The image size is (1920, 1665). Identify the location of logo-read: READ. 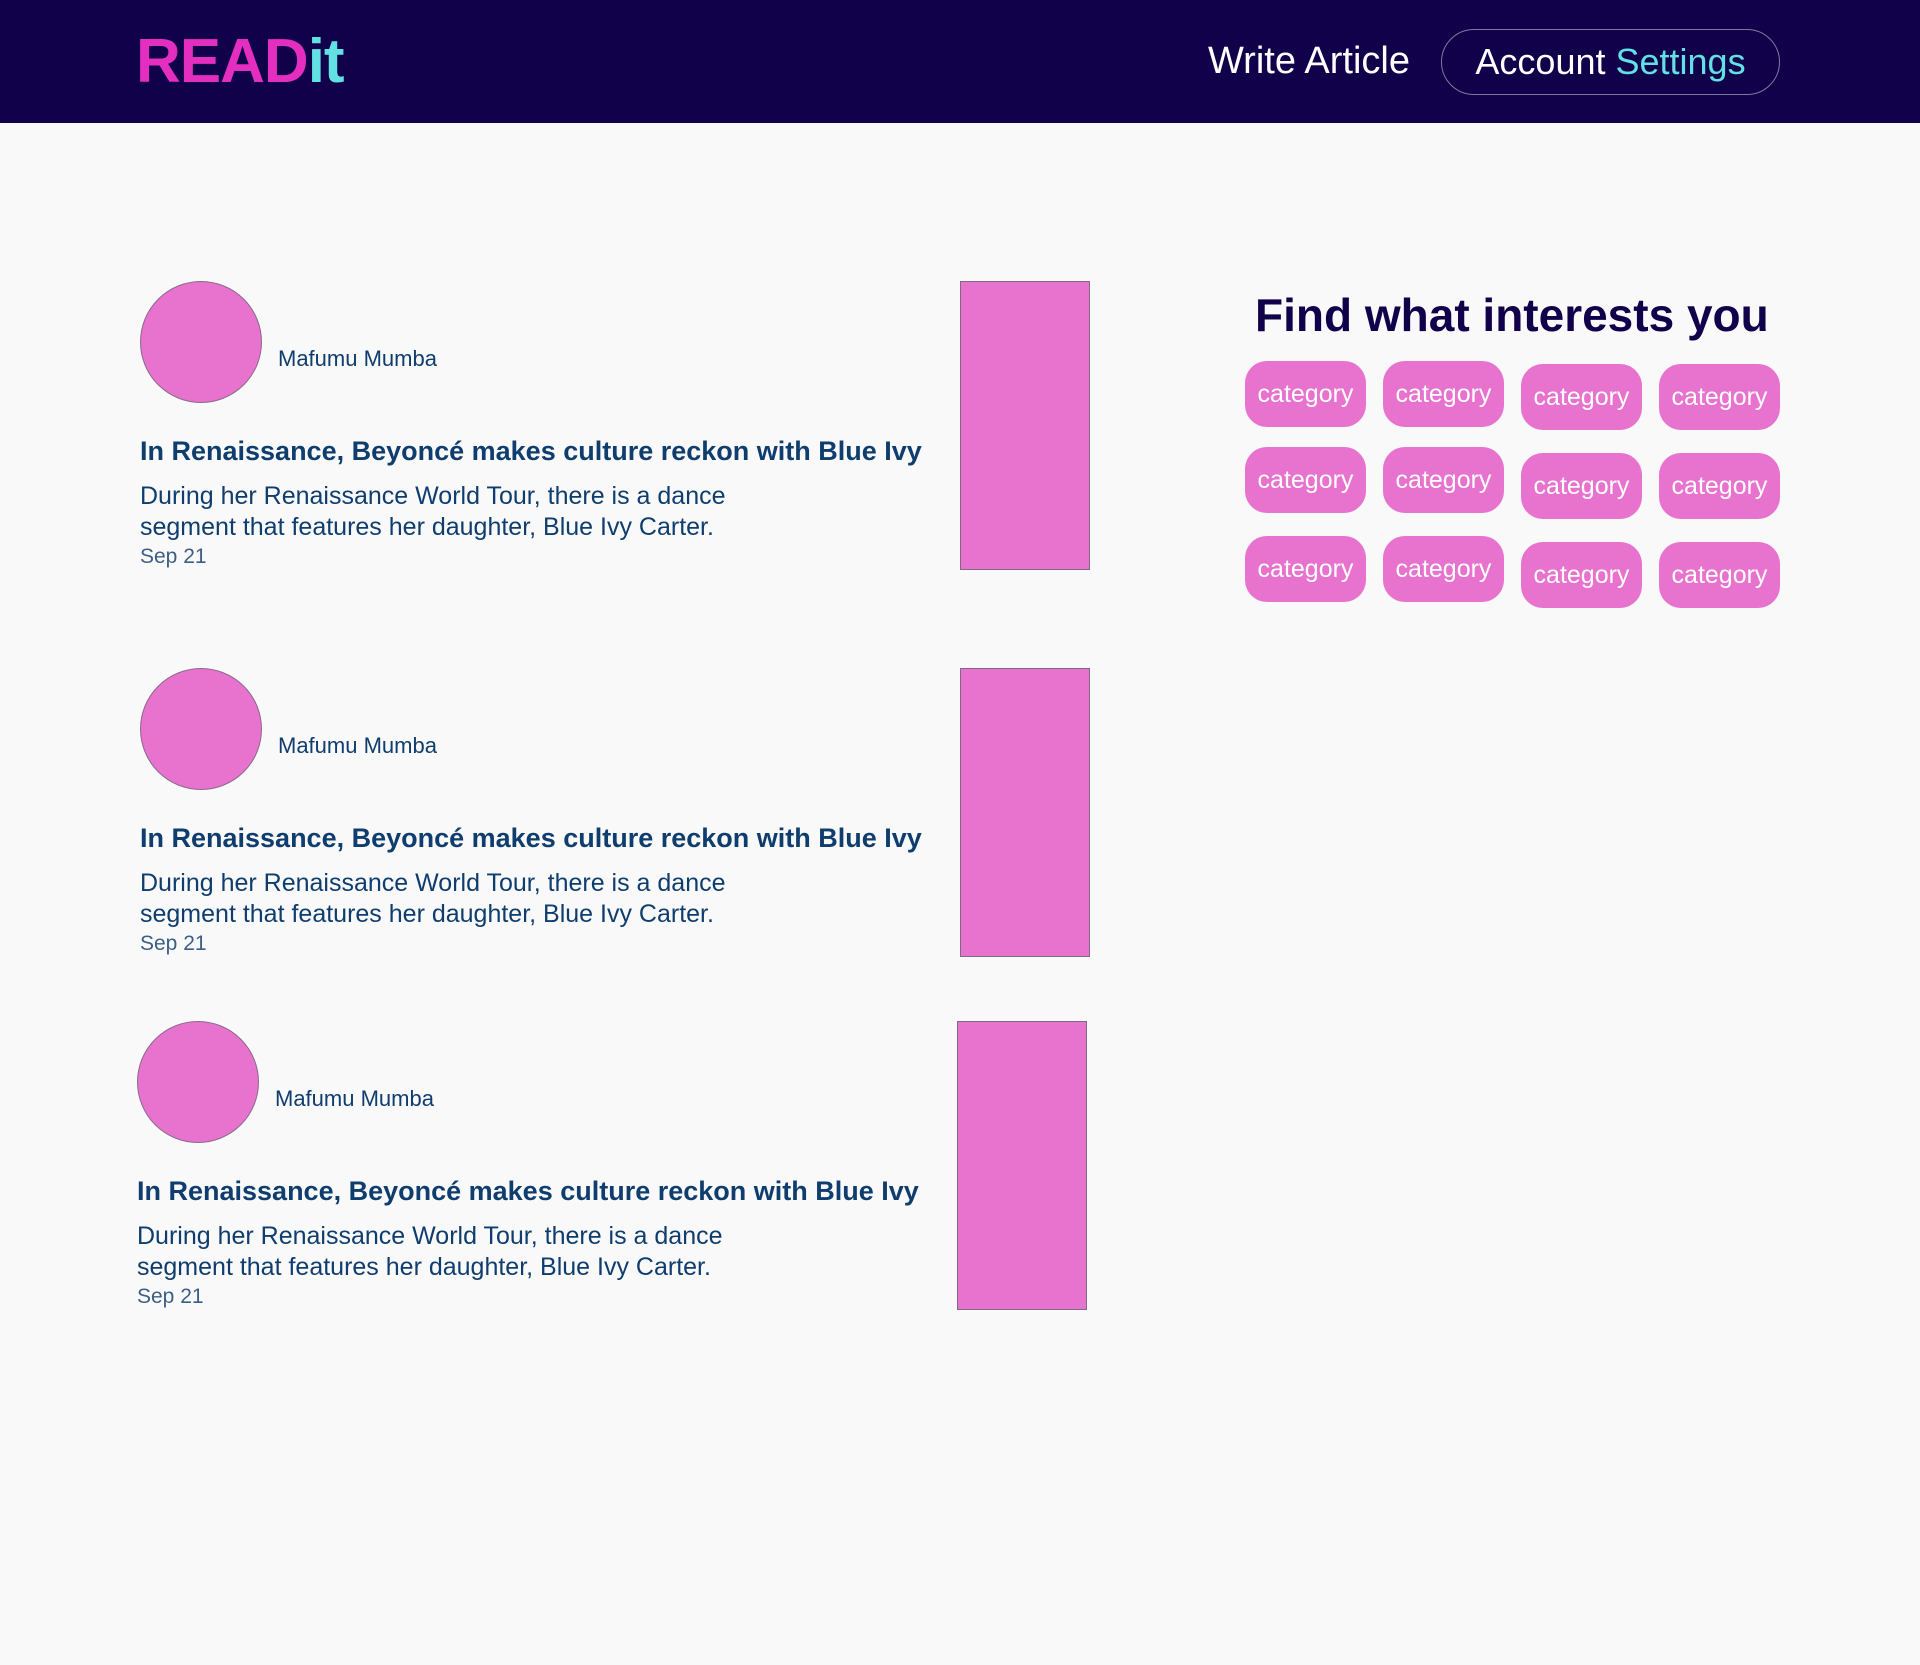
(222, 61).